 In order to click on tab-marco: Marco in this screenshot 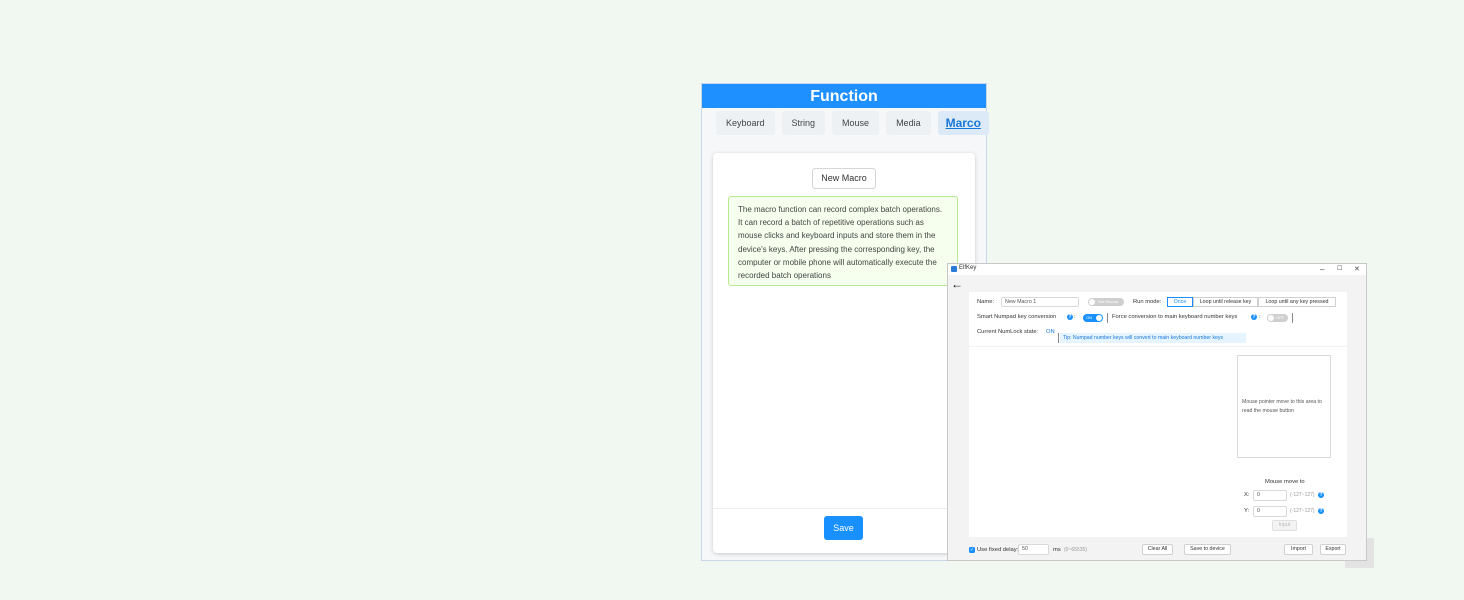, I will do `click(963, 123)`.